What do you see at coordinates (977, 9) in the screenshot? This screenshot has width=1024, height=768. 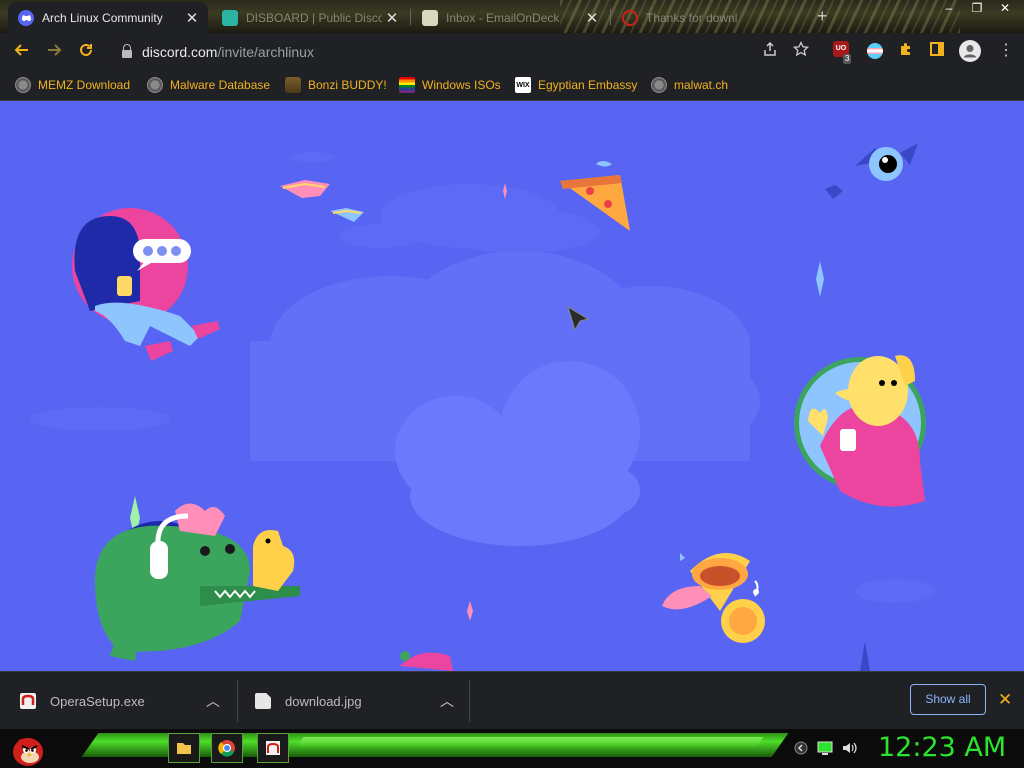 I see `maximize-button: ❐` at bounding box center [977, 9].